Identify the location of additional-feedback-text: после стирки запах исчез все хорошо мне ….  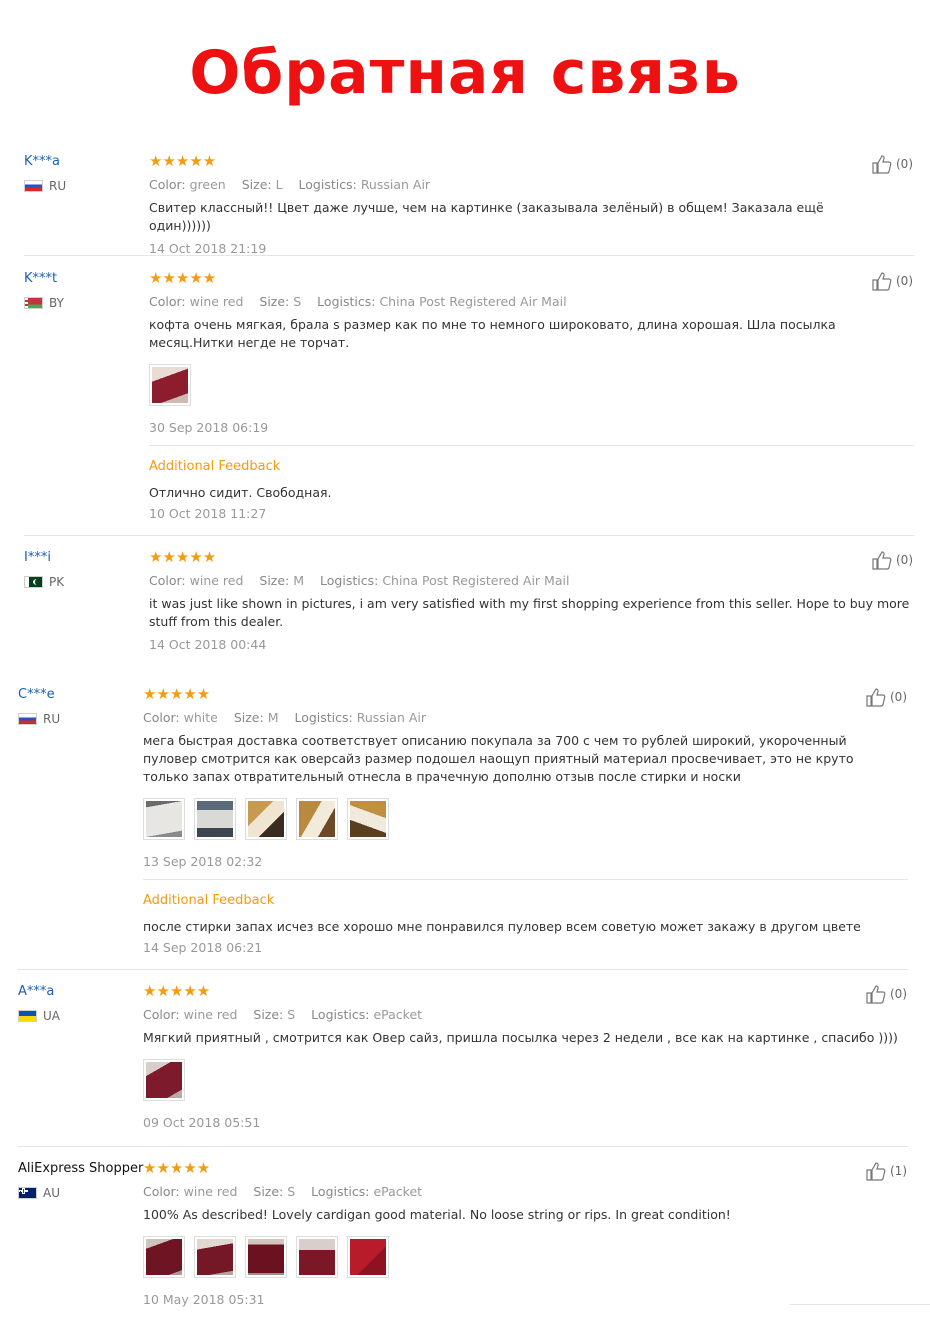
(502, 926).